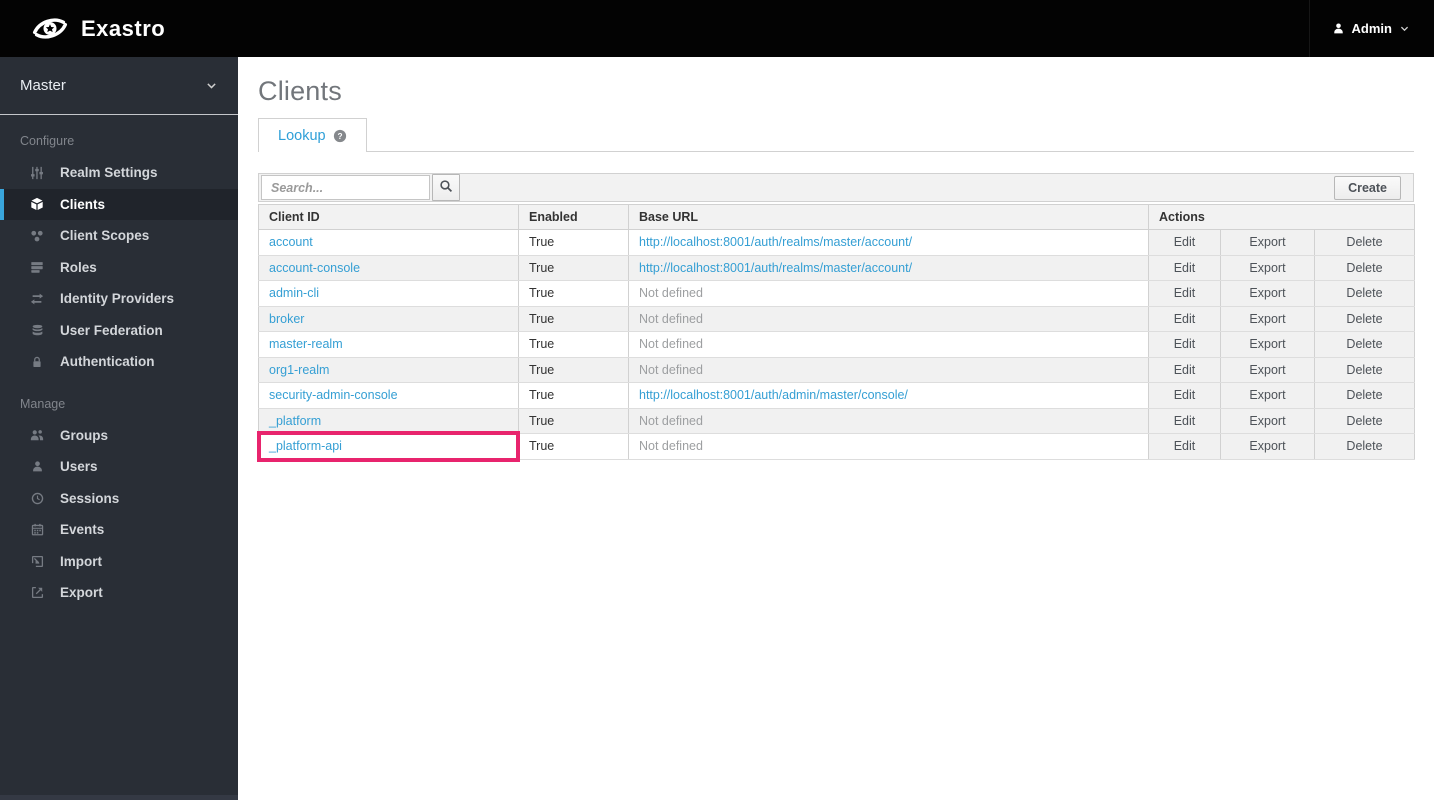 The width and height of the screenshot is (1434, 800). Describe the element at coordinates (119, 86) in the screenshot. I see `realm-selector: Master` at that location.